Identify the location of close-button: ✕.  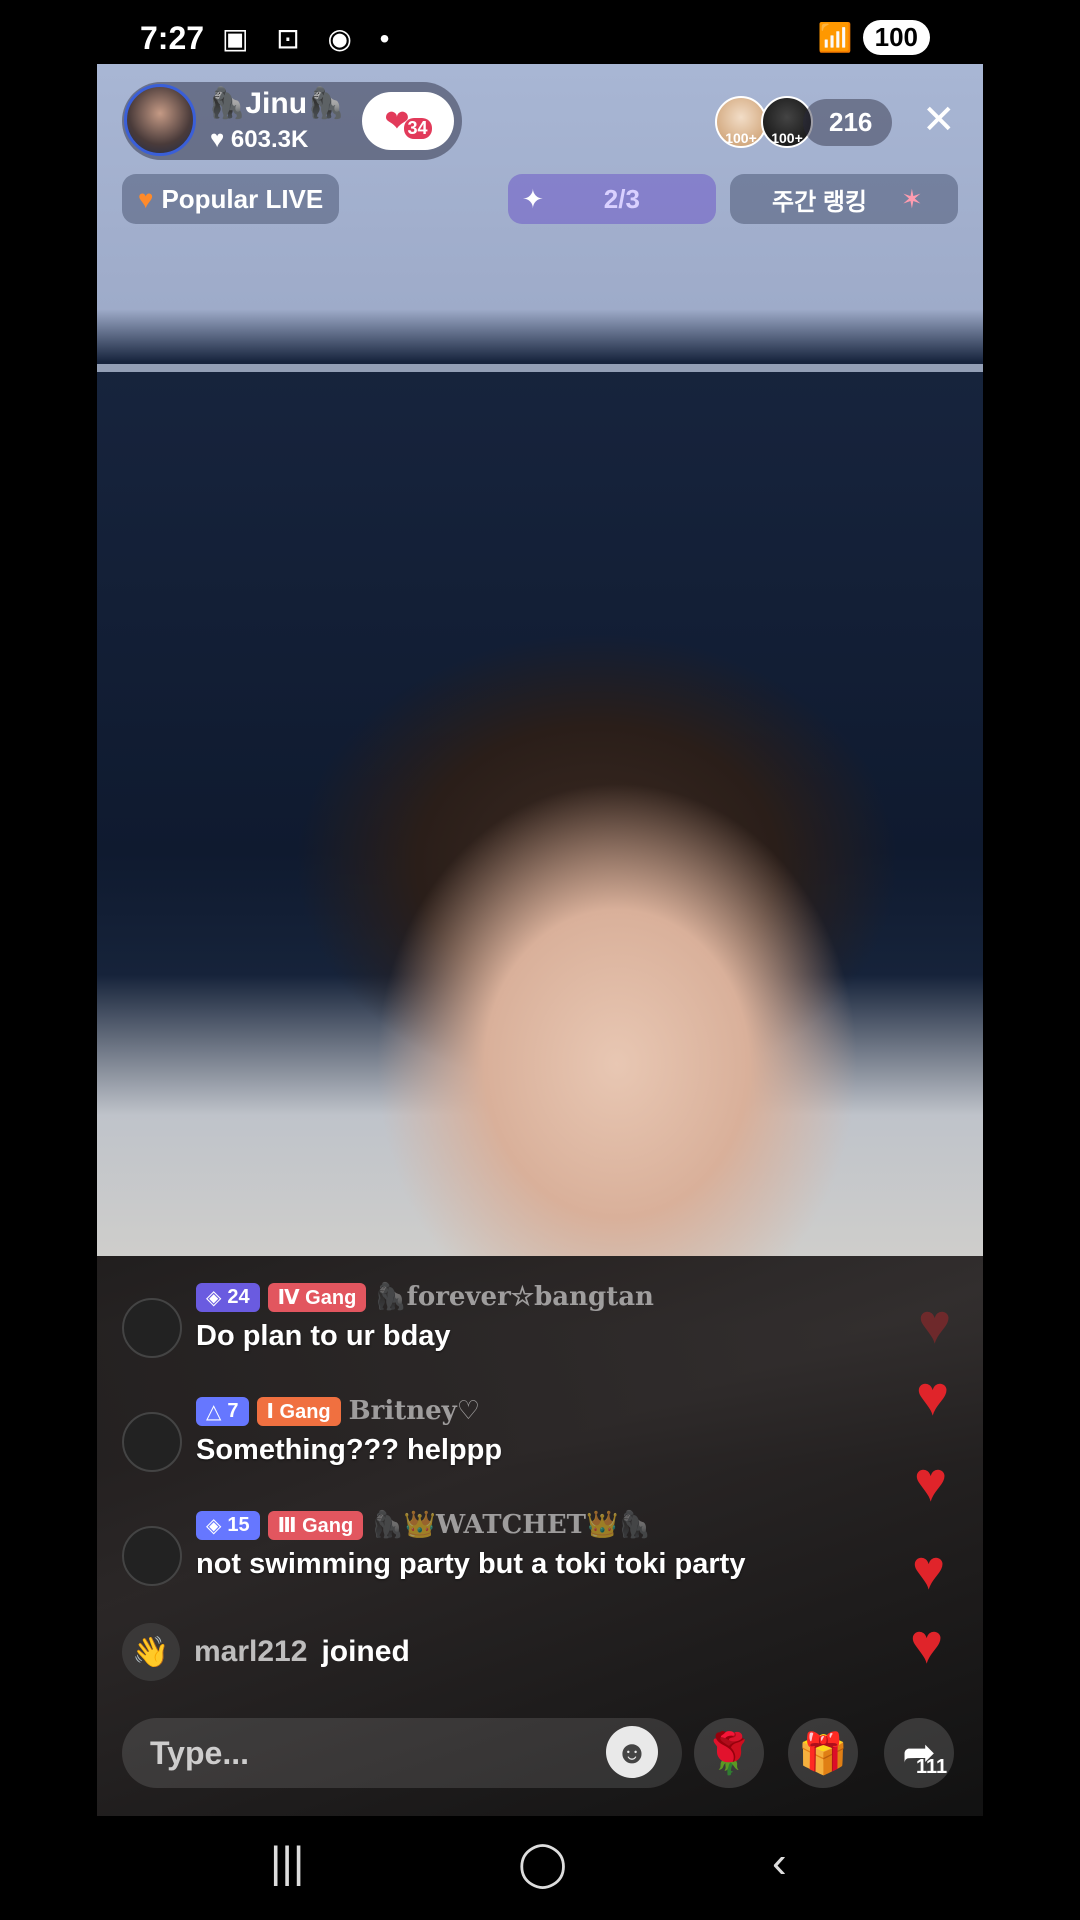
(939, 120).